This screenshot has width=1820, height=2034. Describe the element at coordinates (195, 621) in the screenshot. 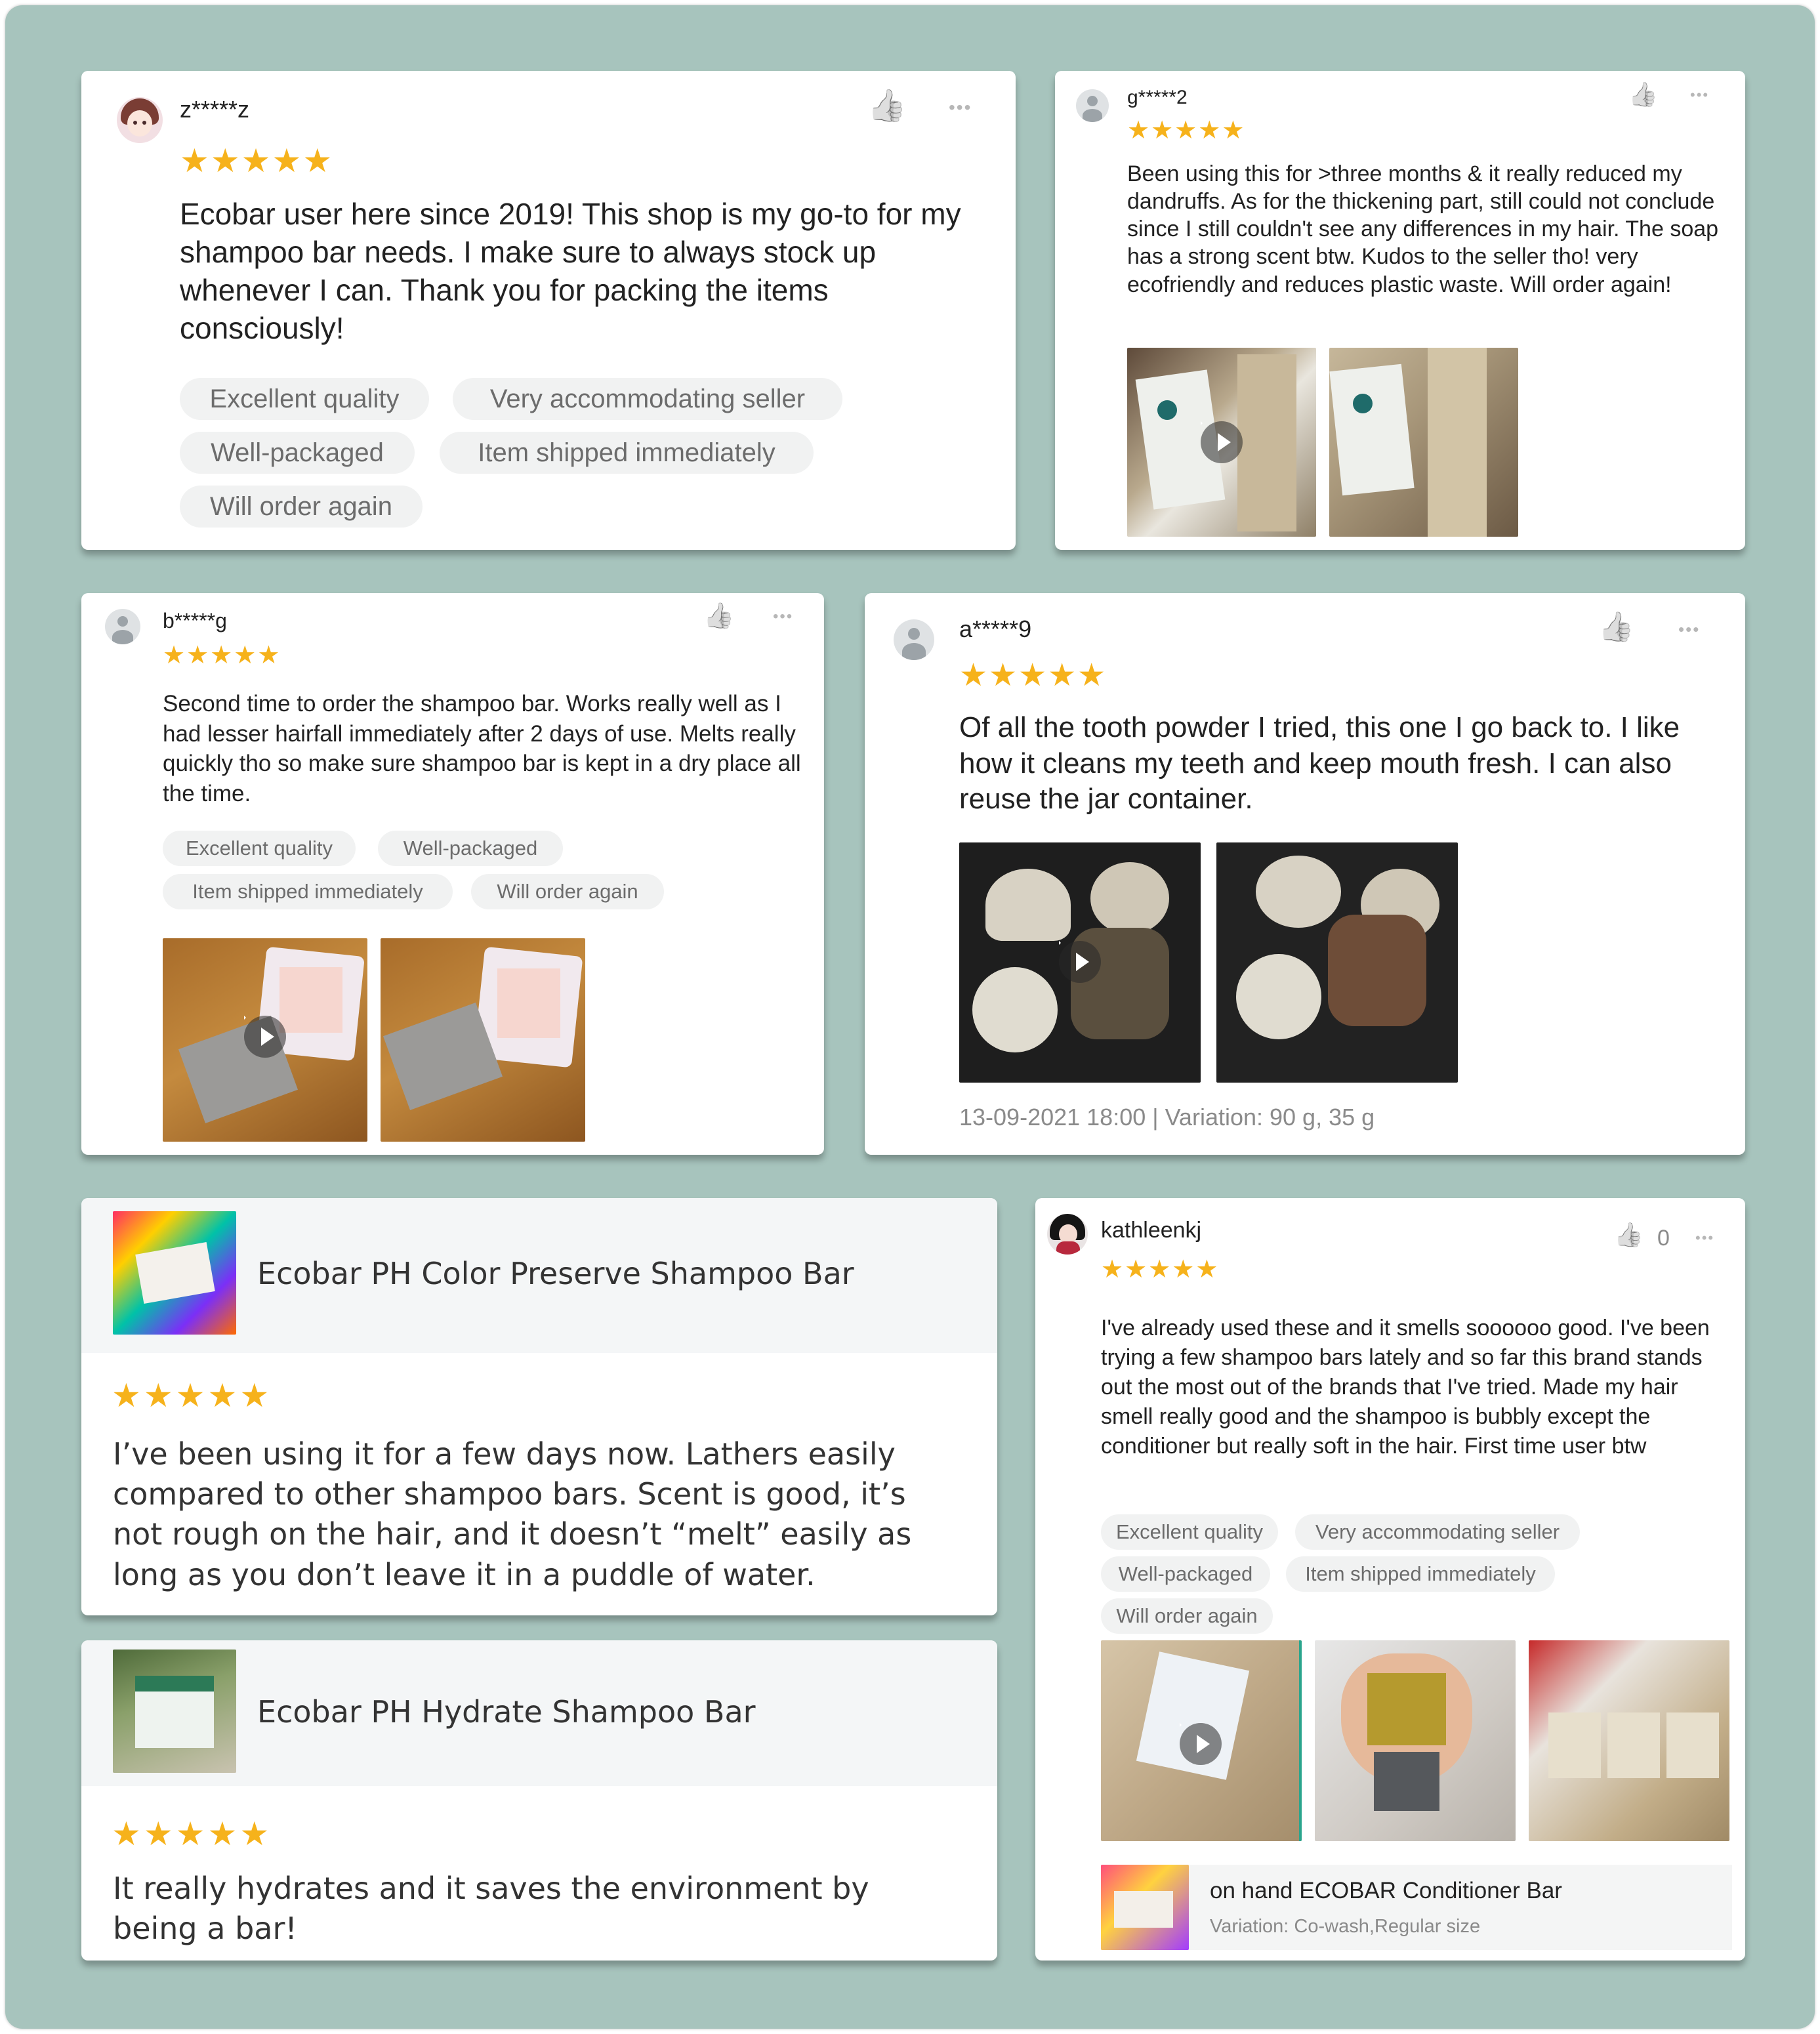

I see `reviewer-name: b*****g` at that location.